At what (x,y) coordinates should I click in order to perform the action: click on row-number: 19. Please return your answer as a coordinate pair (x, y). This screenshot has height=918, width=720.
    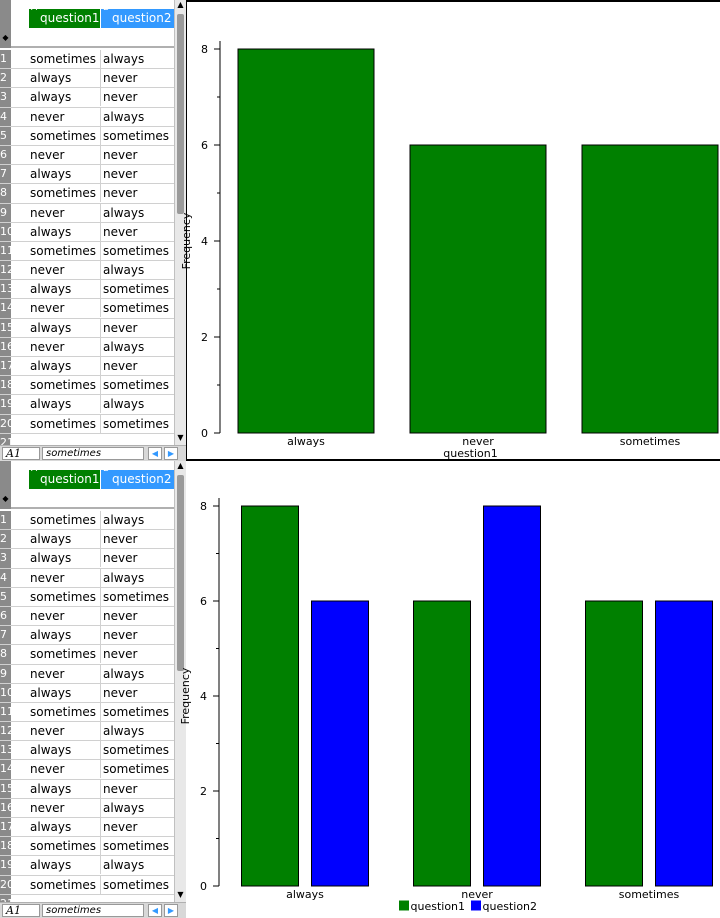
    Looking at the image, I should click on (7, 865).